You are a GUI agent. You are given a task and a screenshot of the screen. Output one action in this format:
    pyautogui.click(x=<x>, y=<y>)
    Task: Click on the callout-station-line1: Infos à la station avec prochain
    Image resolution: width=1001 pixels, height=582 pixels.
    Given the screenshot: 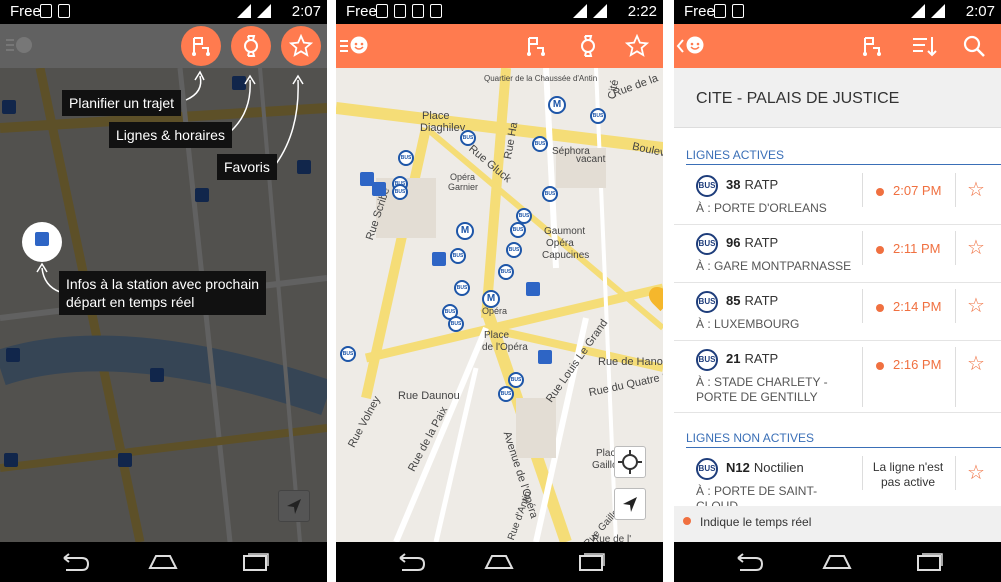 What is the action you would take?
    pyautogui.click(x=163, y=284)
    